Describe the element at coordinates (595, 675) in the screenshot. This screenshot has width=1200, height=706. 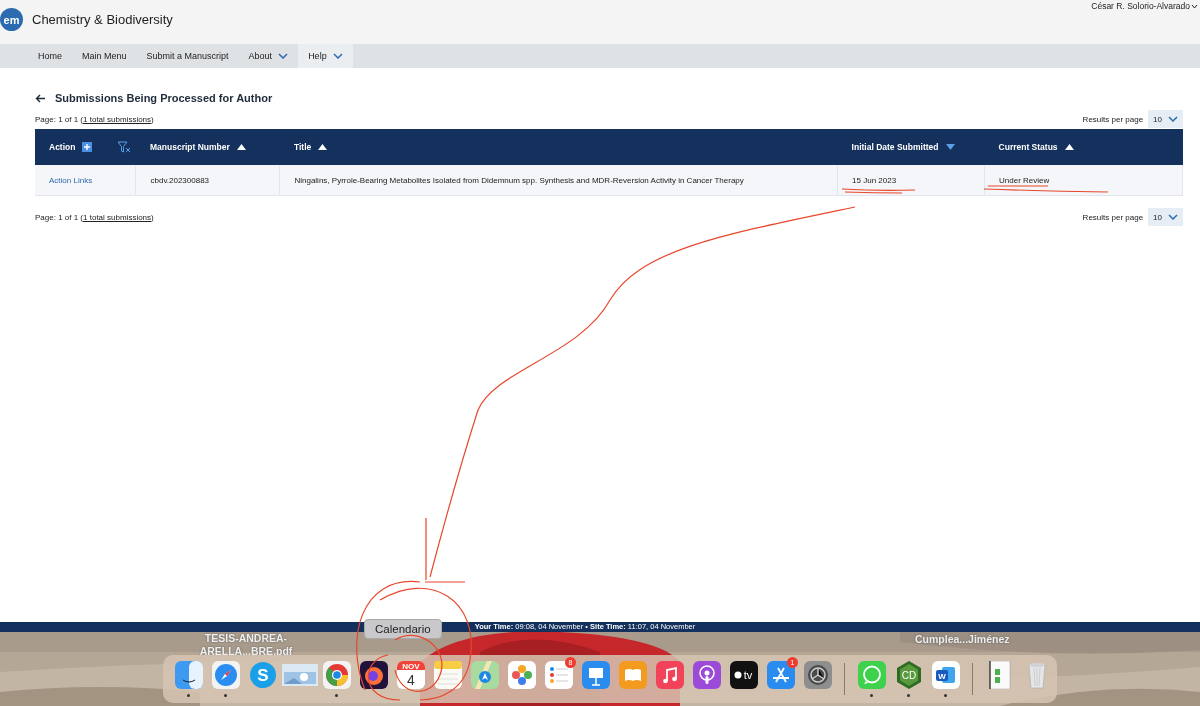
I see `presentation-icon` at that location.